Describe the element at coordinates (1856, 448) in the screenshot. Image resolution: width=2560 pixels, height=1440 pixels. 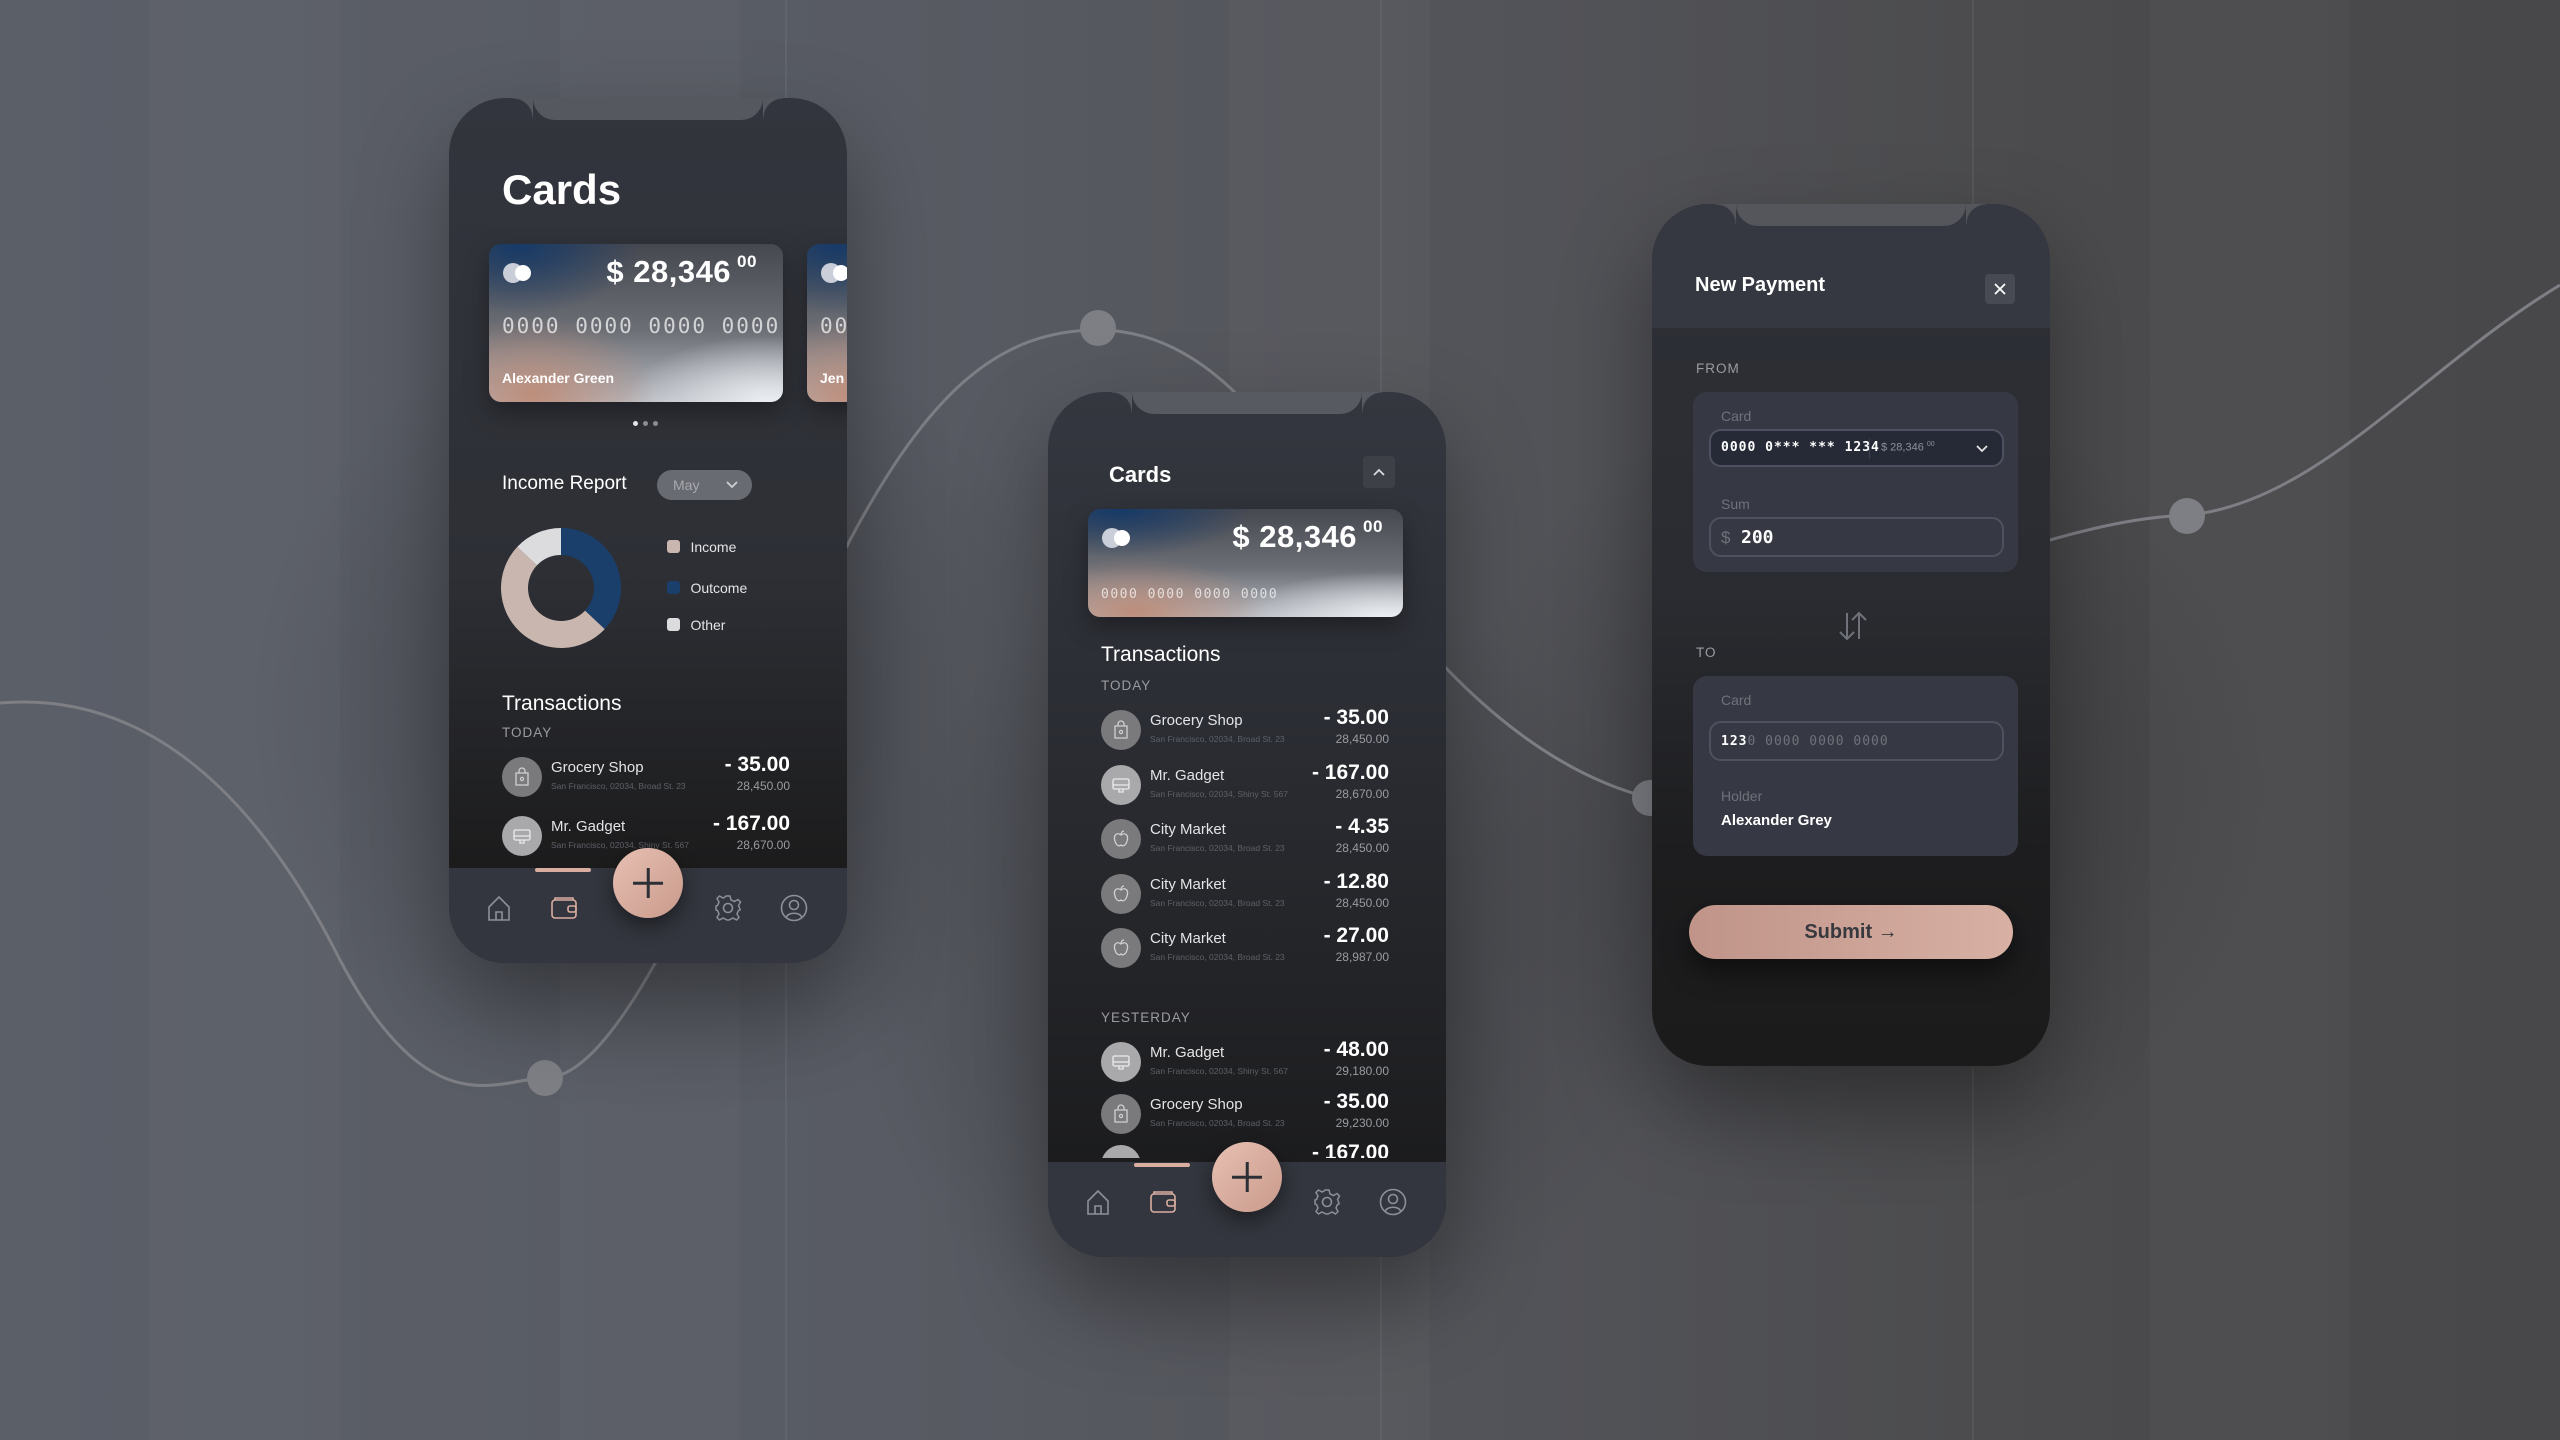
I see `from-card-select: 0000 0*** *** 1234 $ 28,346 00` at that location.